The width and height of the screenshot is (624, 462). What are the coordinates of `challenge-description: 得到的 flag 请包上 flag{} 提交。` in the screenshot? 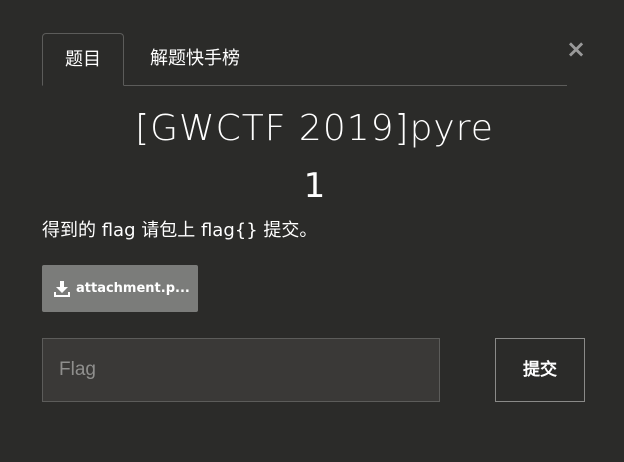 It's located at (180, 230).